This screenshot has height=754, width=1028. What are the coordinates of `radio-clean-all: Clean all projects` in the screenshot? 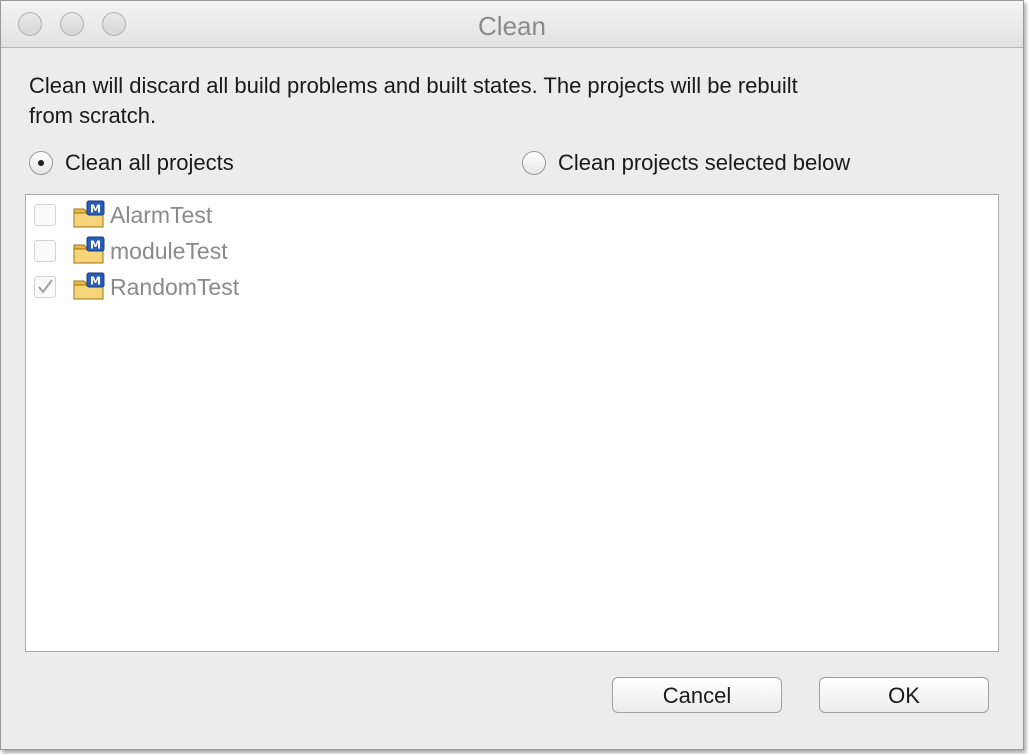 It's located at (131, 163).